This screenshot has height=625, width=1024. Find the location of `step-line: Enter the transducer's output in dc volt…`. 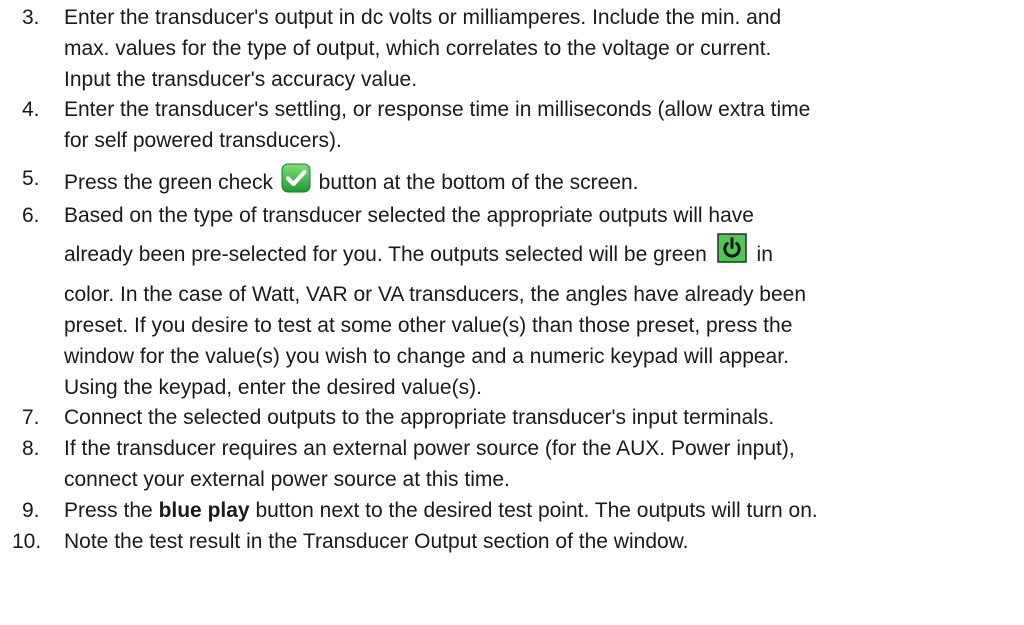

step-line: Enter the transducer's output in dc volt… is located at coordinates (423, 17).